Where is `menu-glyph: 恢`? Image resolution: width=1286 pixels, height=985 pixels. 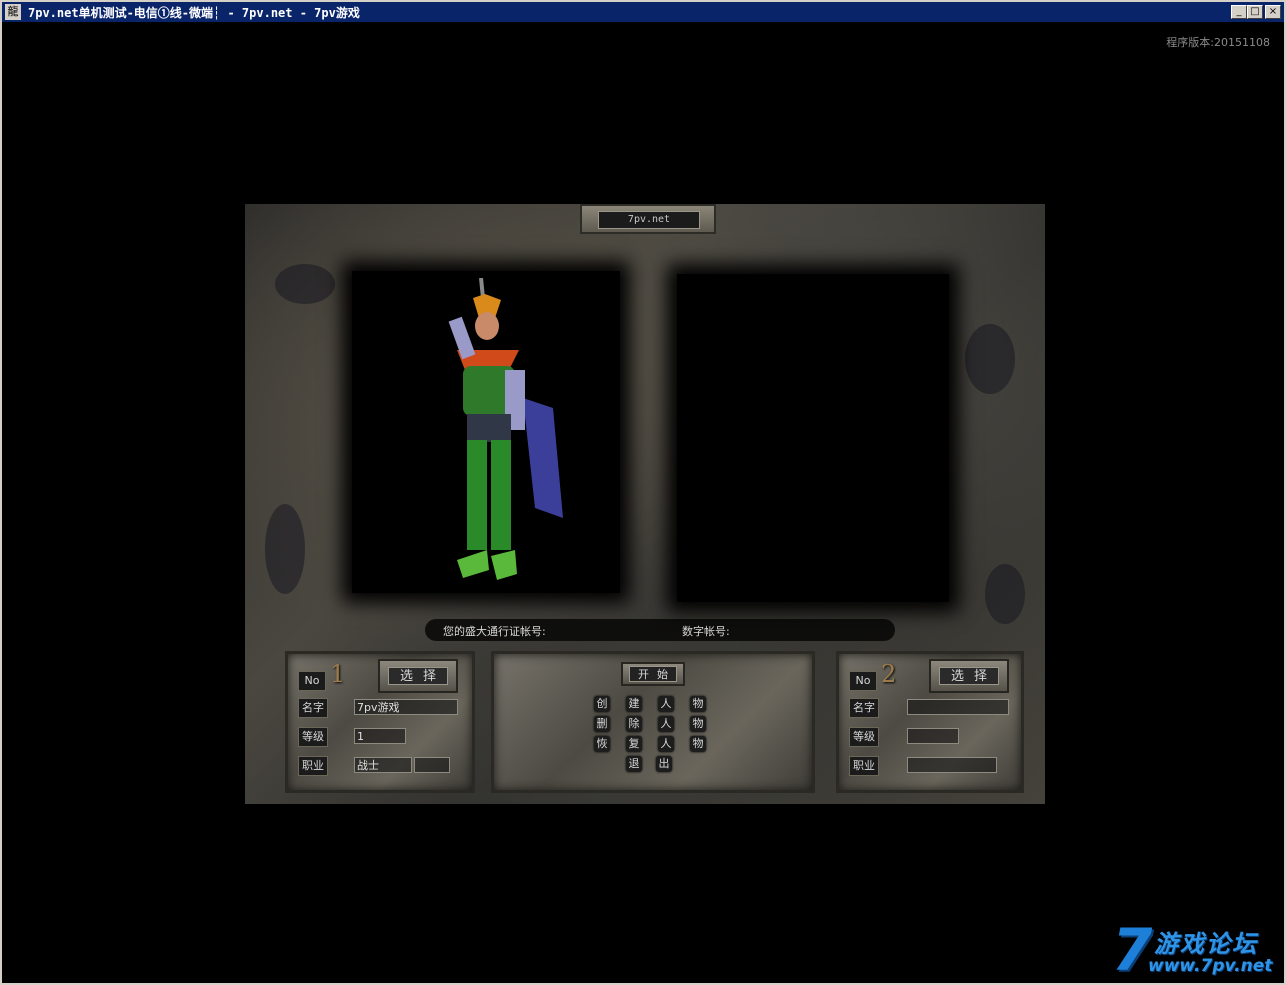 menu-glyph: 恢 is located at coordinates (602, 744).